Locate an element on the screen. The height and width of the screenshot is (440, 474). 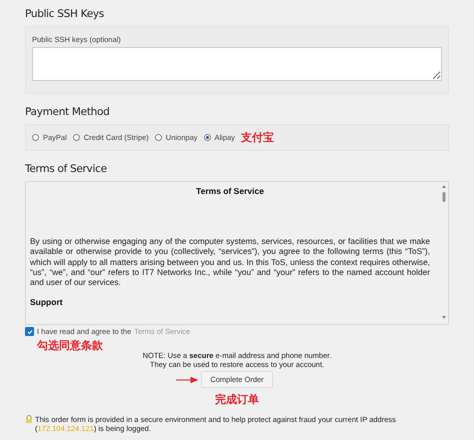
arrow-icon is located at coordinates (187, 379).